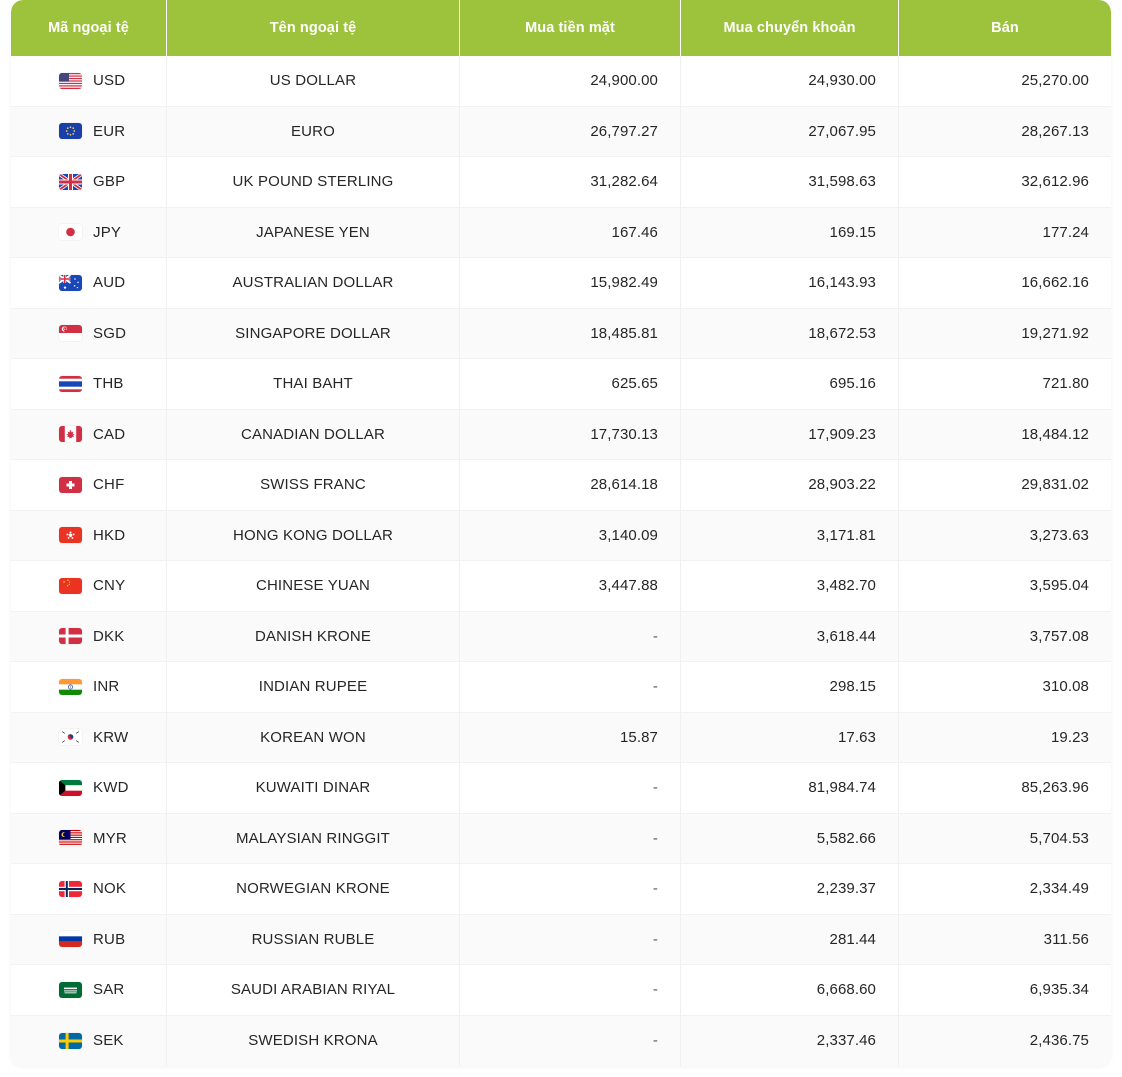 This screenshot has height=1077, width=1122. Describe the element at coordinates (570, 232) in the screenshot. I see `buy-cash-cell: 167.46` at that location.